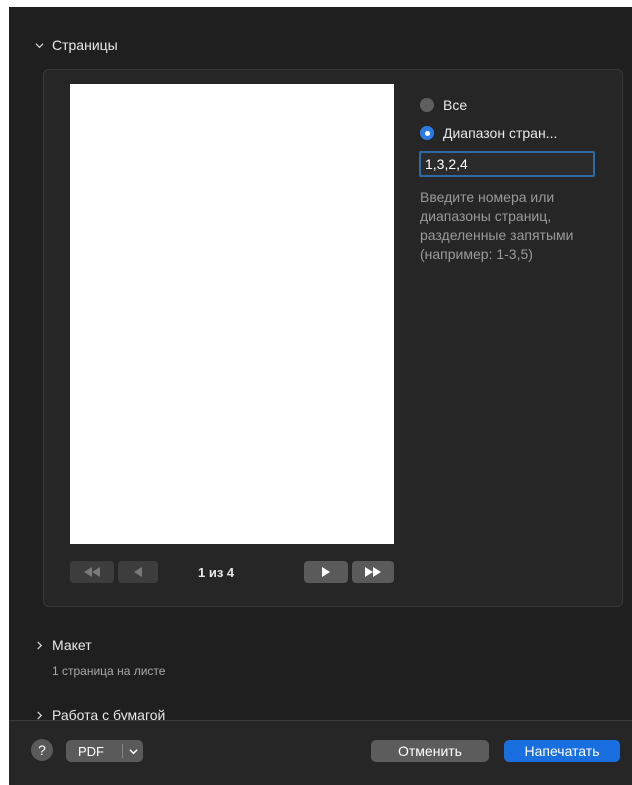 This screenshot has width=632, height=785. I want to click on triangle-right-icon, so click(326, 572).